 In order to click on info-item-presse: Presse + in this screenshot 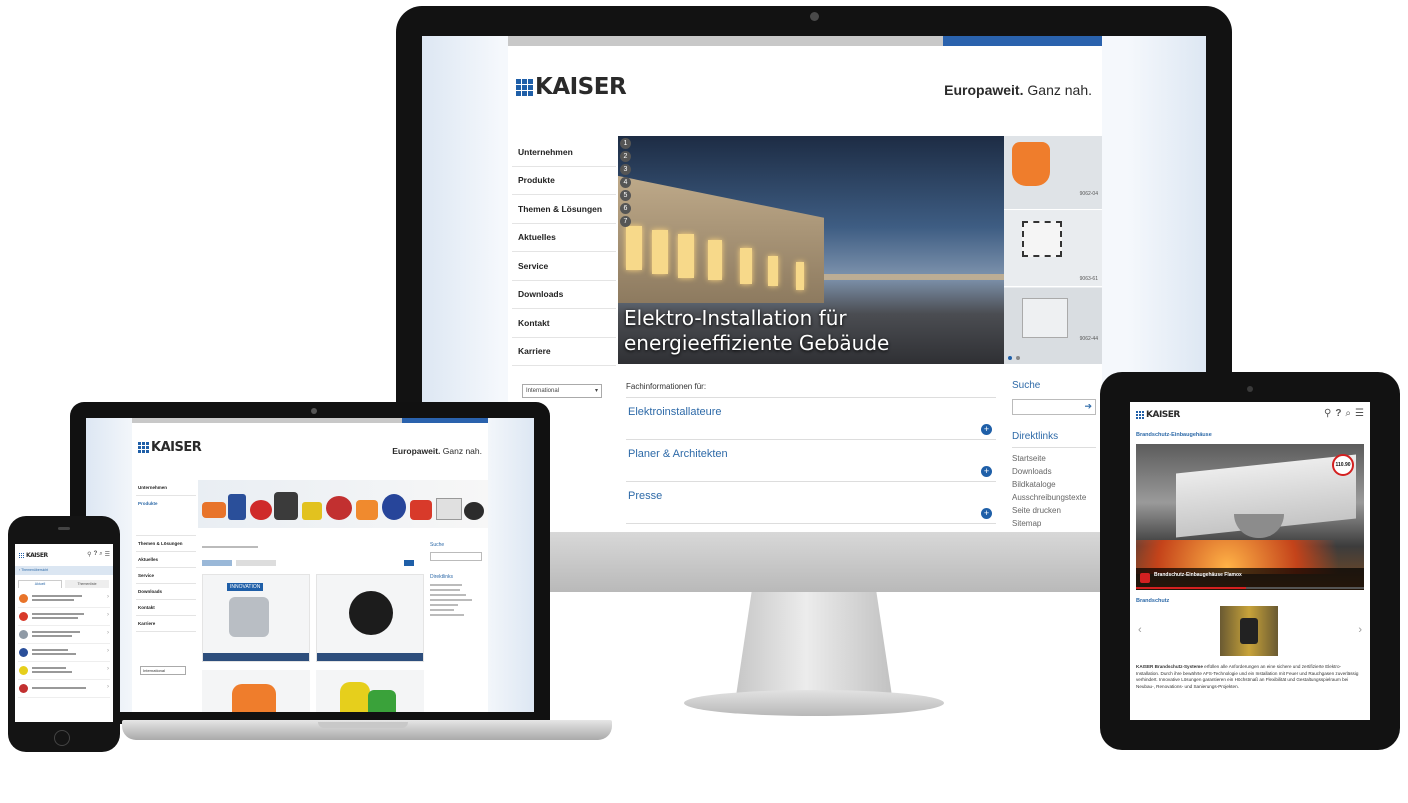, I will do `click(811, 503)`.